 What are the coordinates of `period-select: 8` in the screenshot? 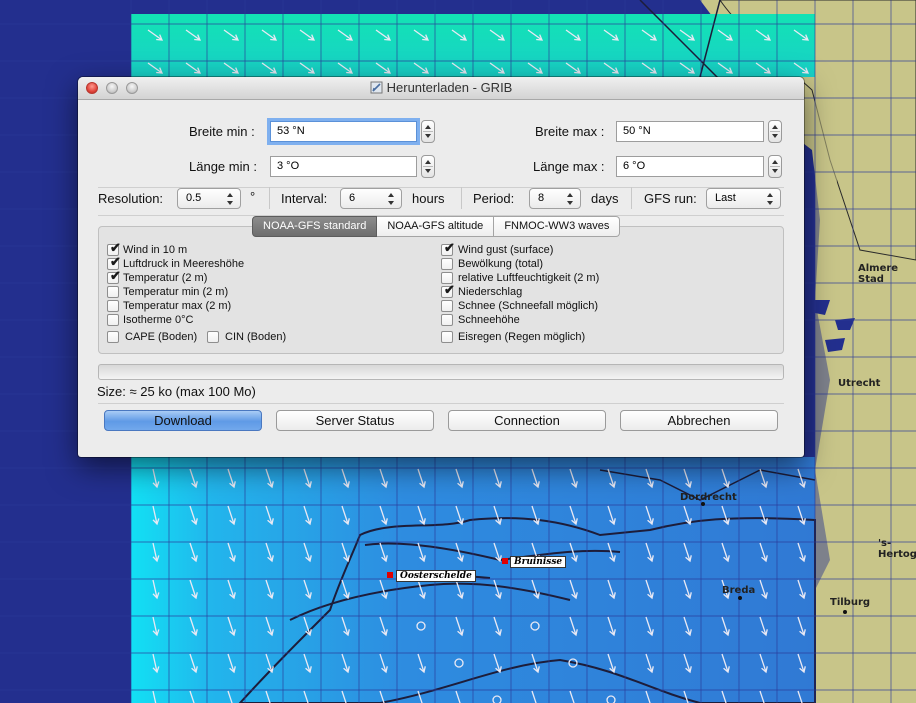 It's located at (555, 198).